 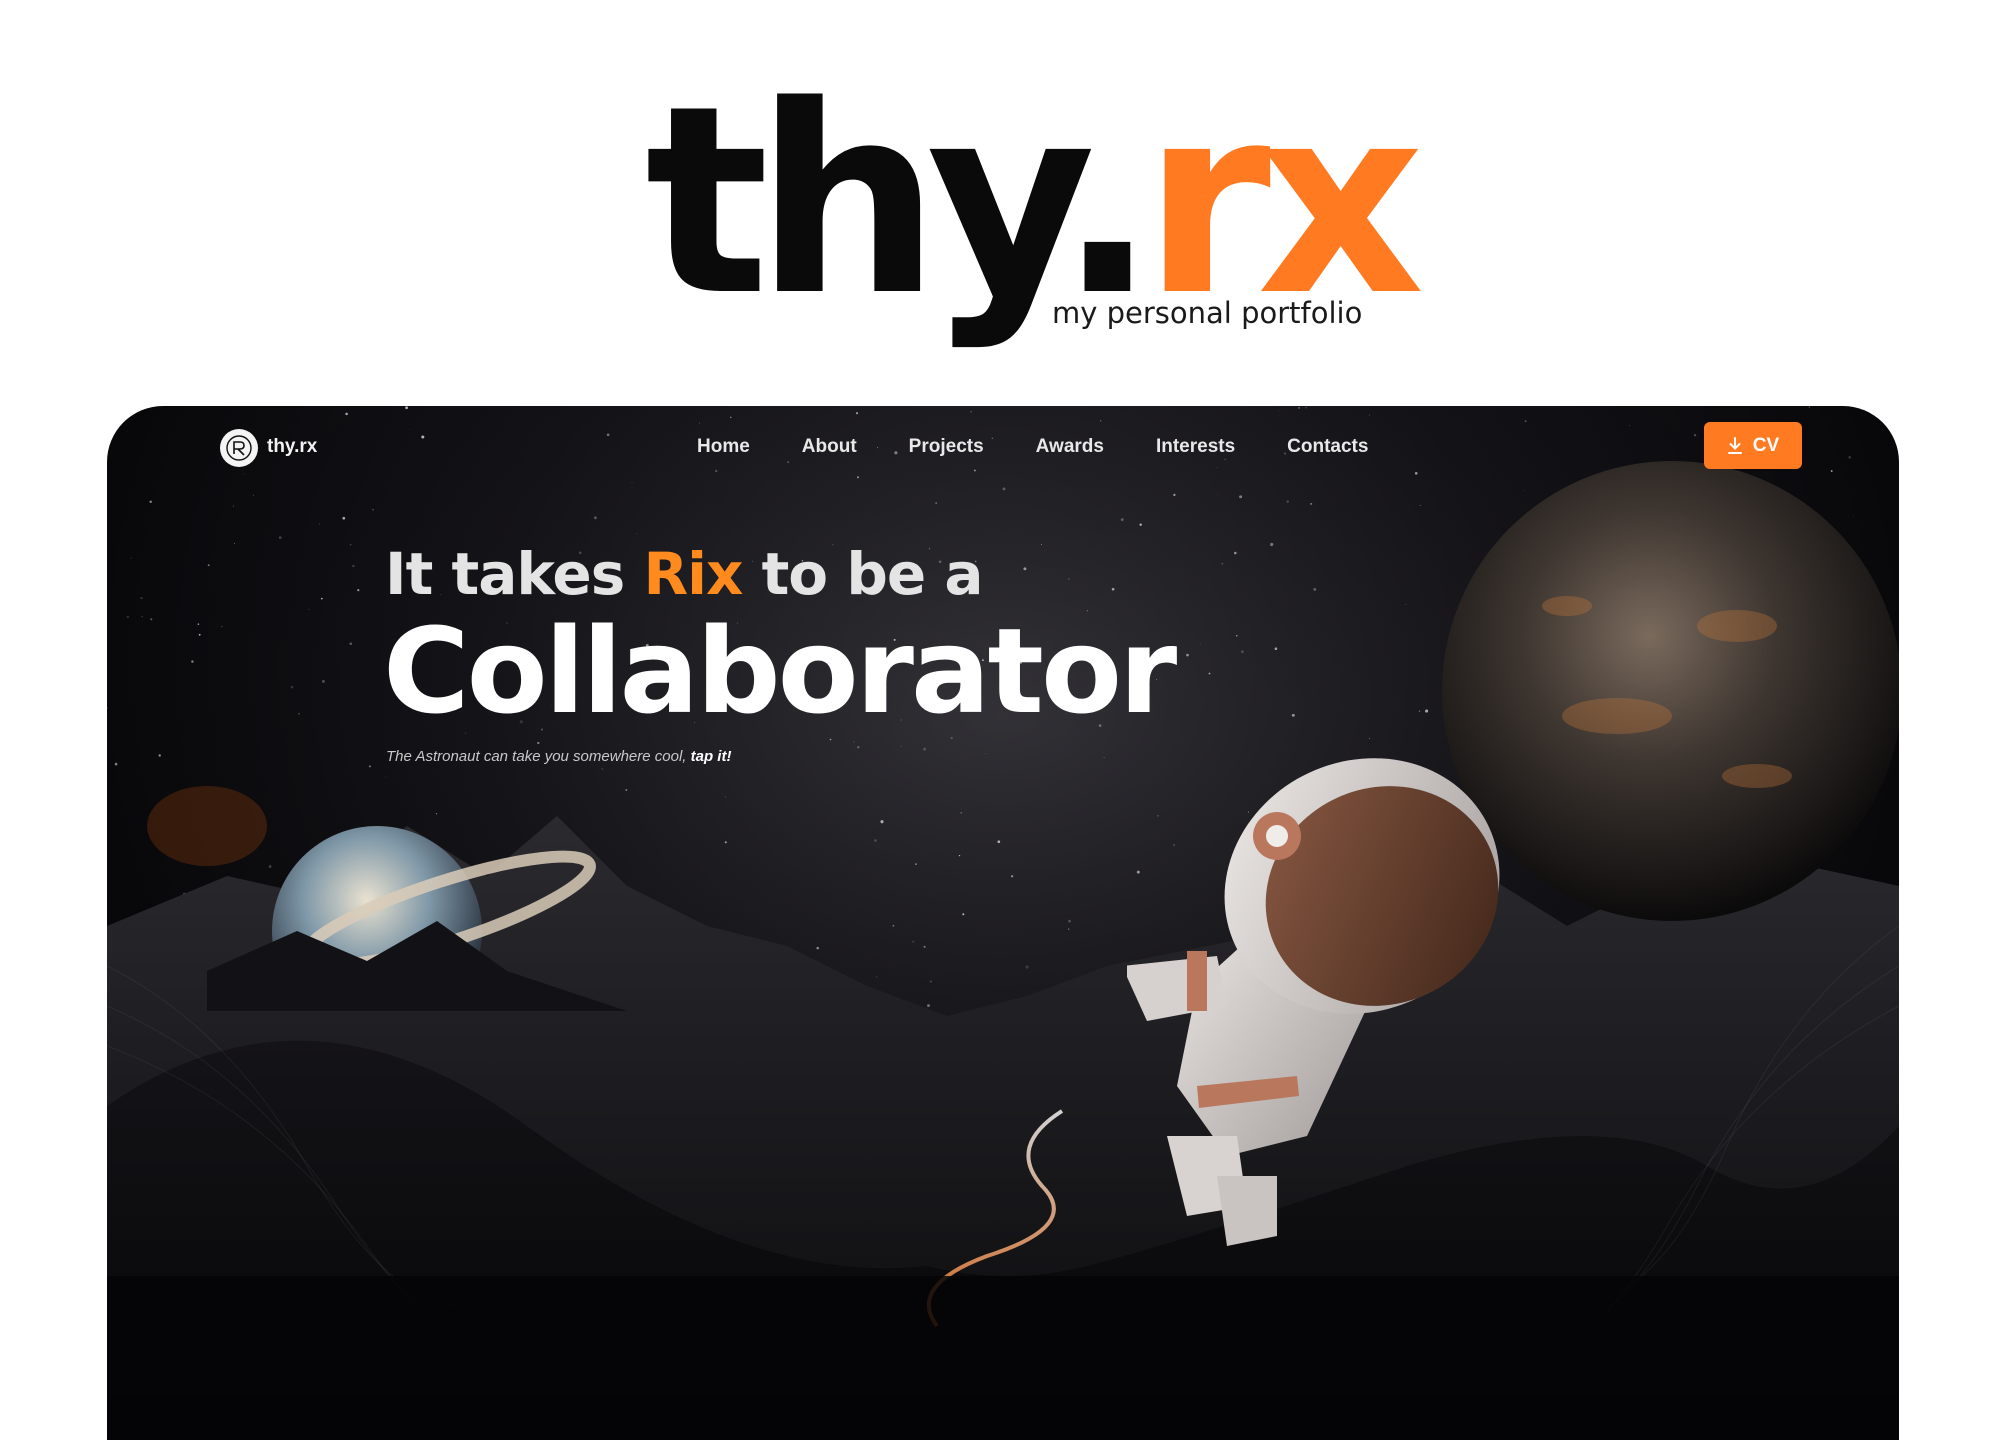 I want to click on brand-wordmark-thy: thy, so click(x=858, y=202).